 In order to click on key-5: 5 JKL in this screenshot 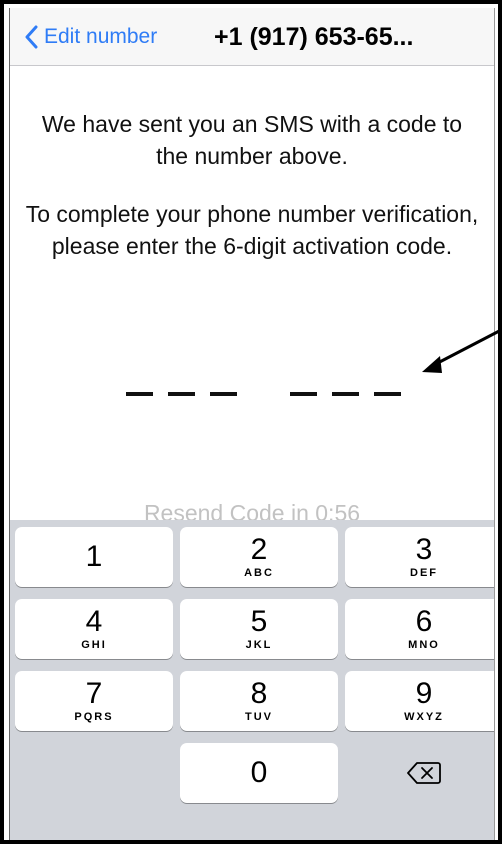, I will do `click(259, 629)`.